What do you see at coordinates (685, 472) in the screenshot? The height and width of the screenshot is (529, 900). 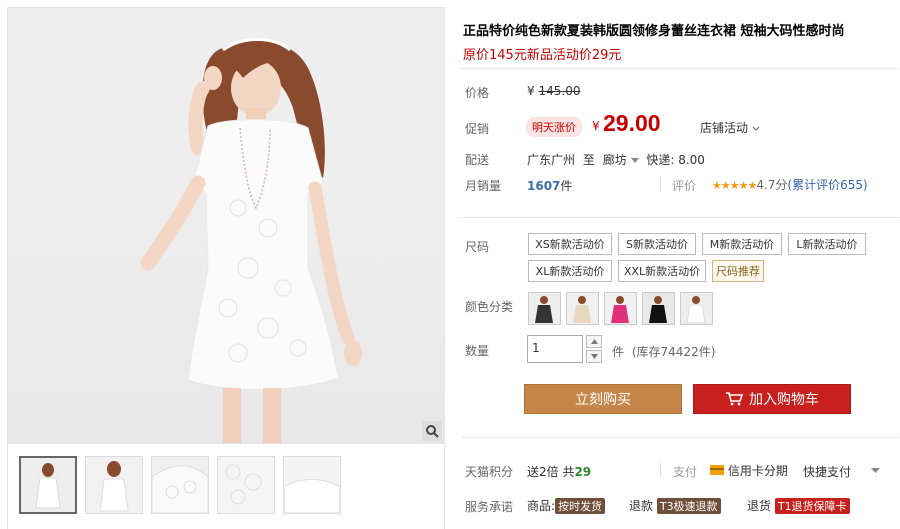 I see `payment-label: 支付` at bounding box center [685, 472].